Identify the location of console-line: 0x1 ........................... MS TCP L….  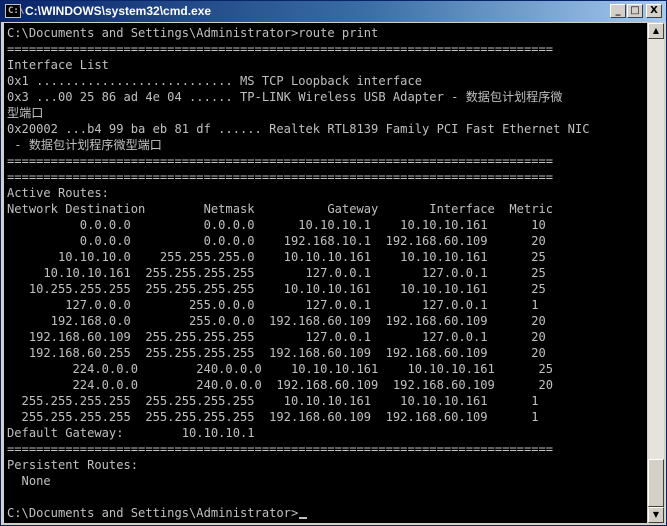
(215, 81).